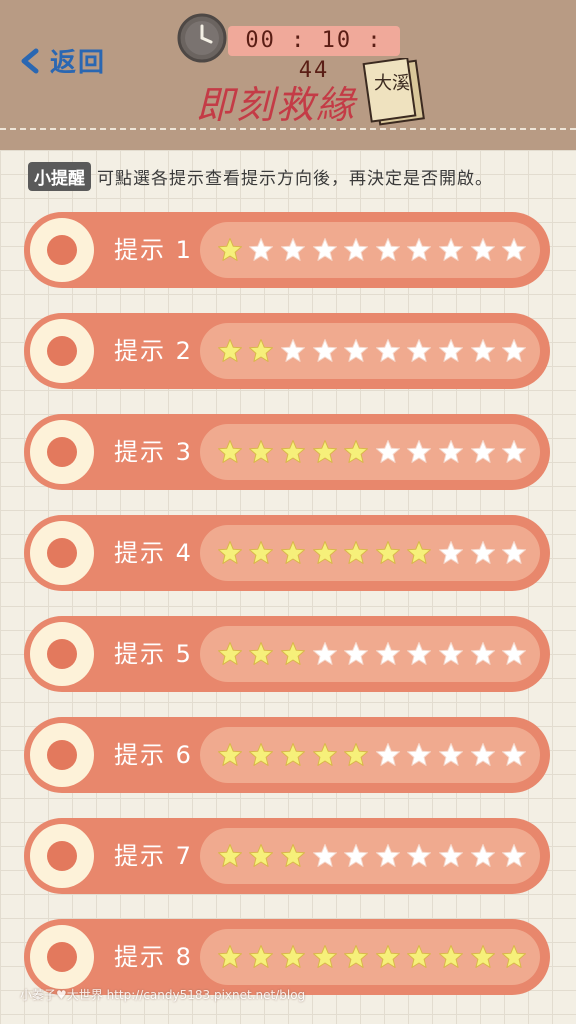 The height and width of the screenshot is (1024, 576). Describe the element at coordinates (153, 755) in the screenshot. I see `hint-label: 提示 6` at that location.